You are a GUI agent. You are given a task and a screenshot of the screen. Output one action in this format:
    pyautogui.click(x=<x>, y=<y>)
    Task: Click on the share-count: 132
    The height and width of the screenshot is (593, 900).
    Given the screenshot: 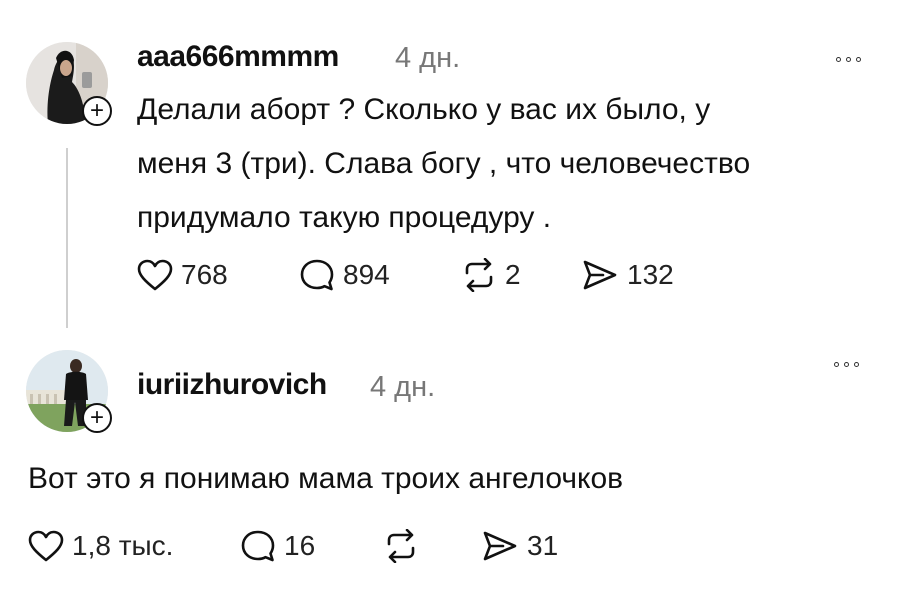 What is the action you would take?
    pyautogui.click(x=650, y=274)
    